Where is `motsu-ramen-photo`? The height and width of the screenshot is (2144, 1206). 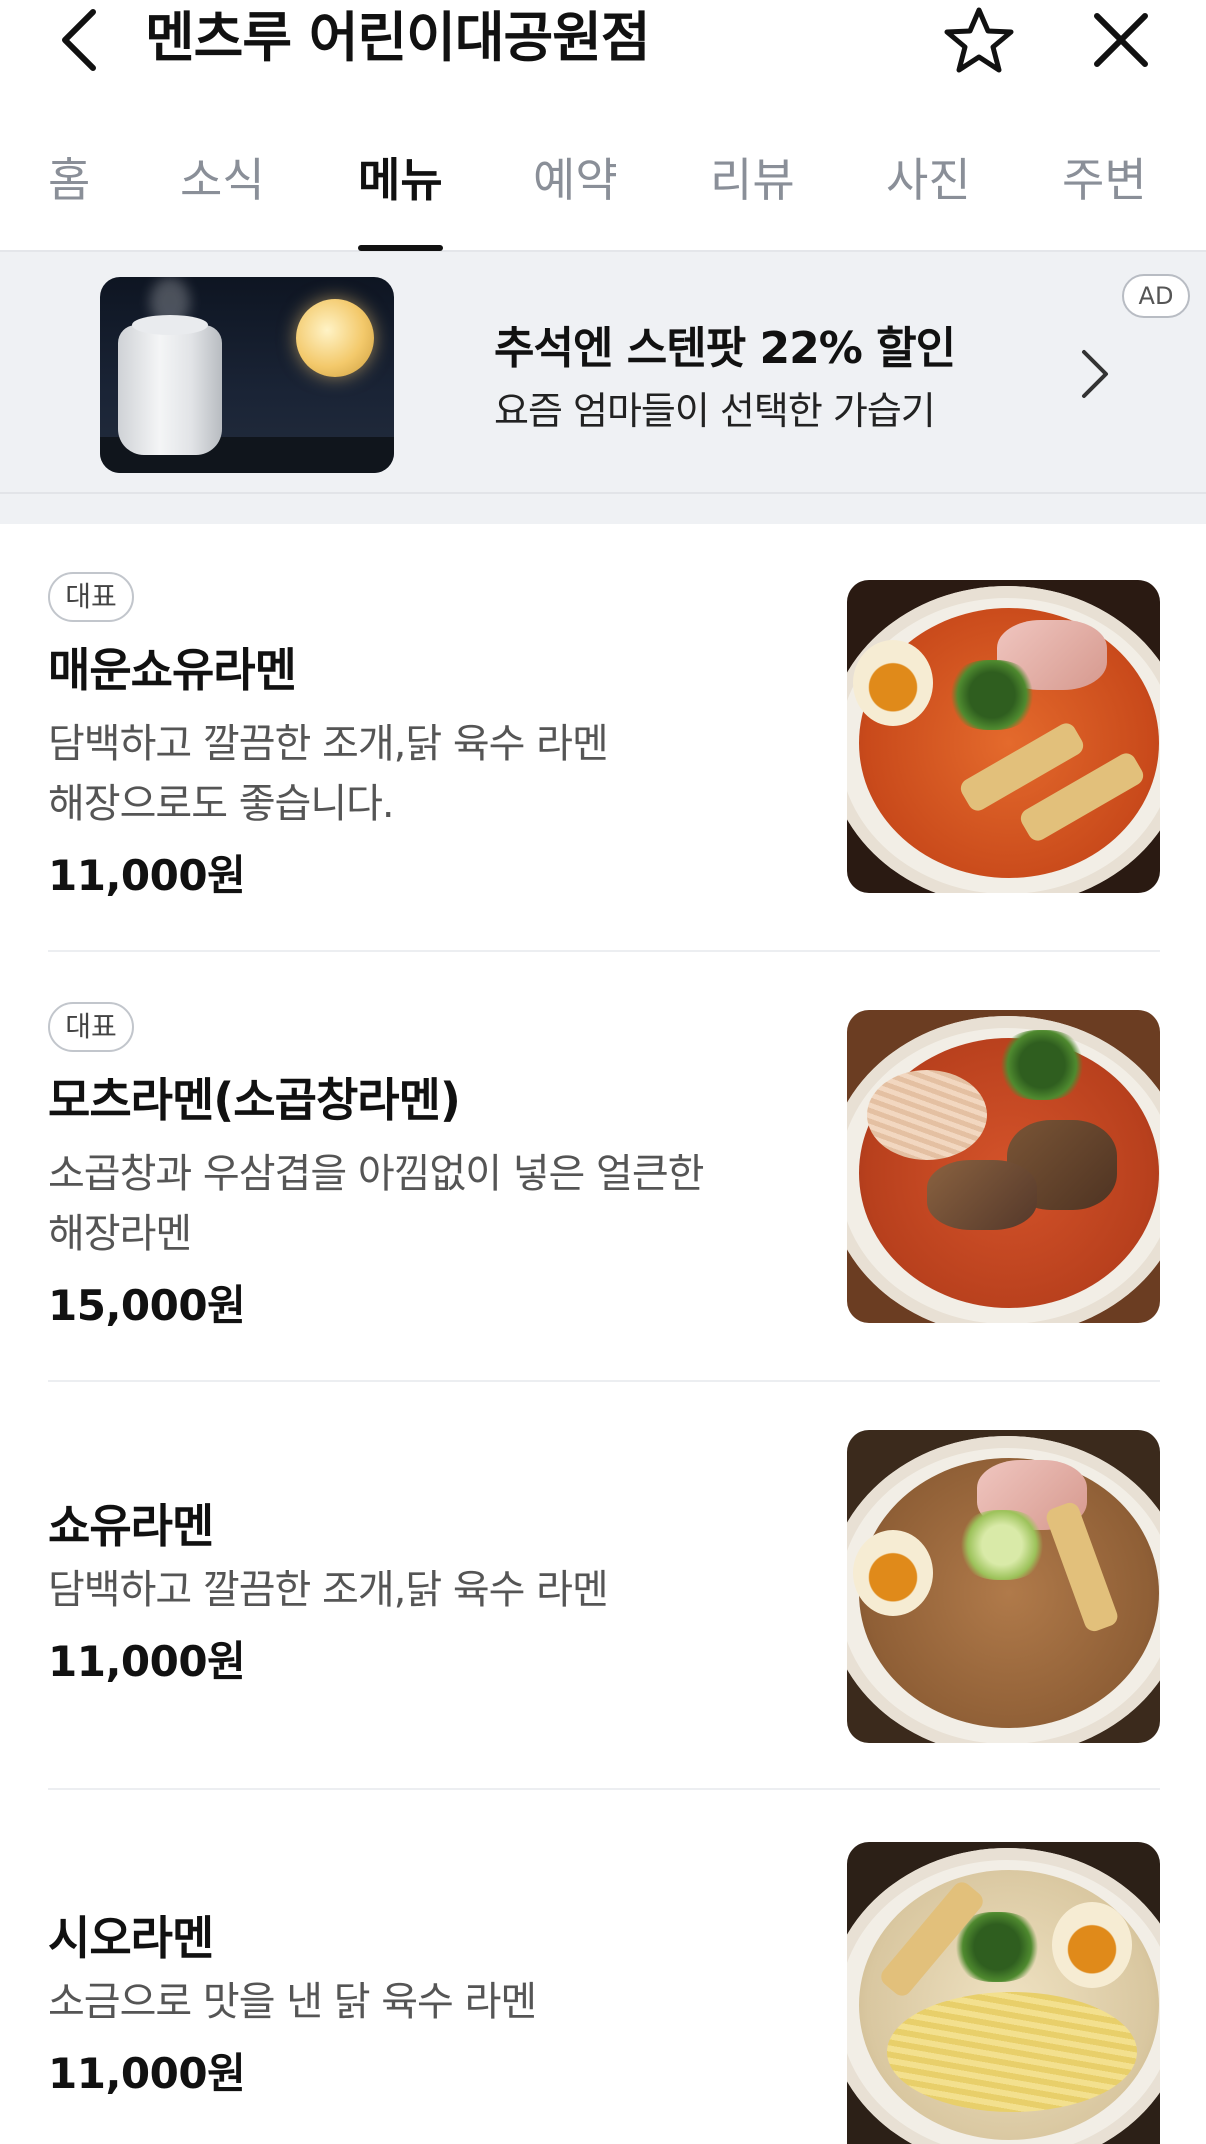 motsu-ramen-photo is located at coordinates (1003, 1166).